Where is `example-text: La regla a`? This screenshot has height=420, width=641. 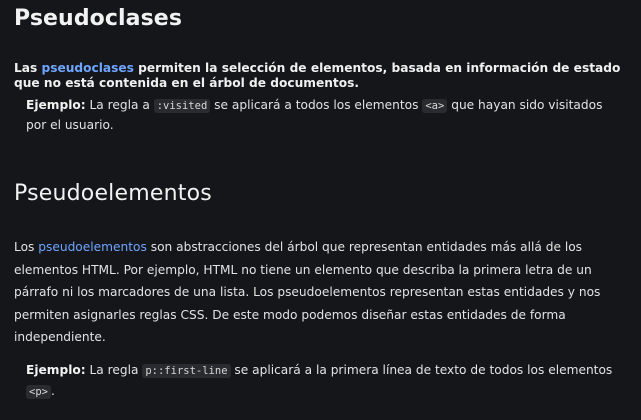
example-text: La regla a is located at coordinates (119, 105).